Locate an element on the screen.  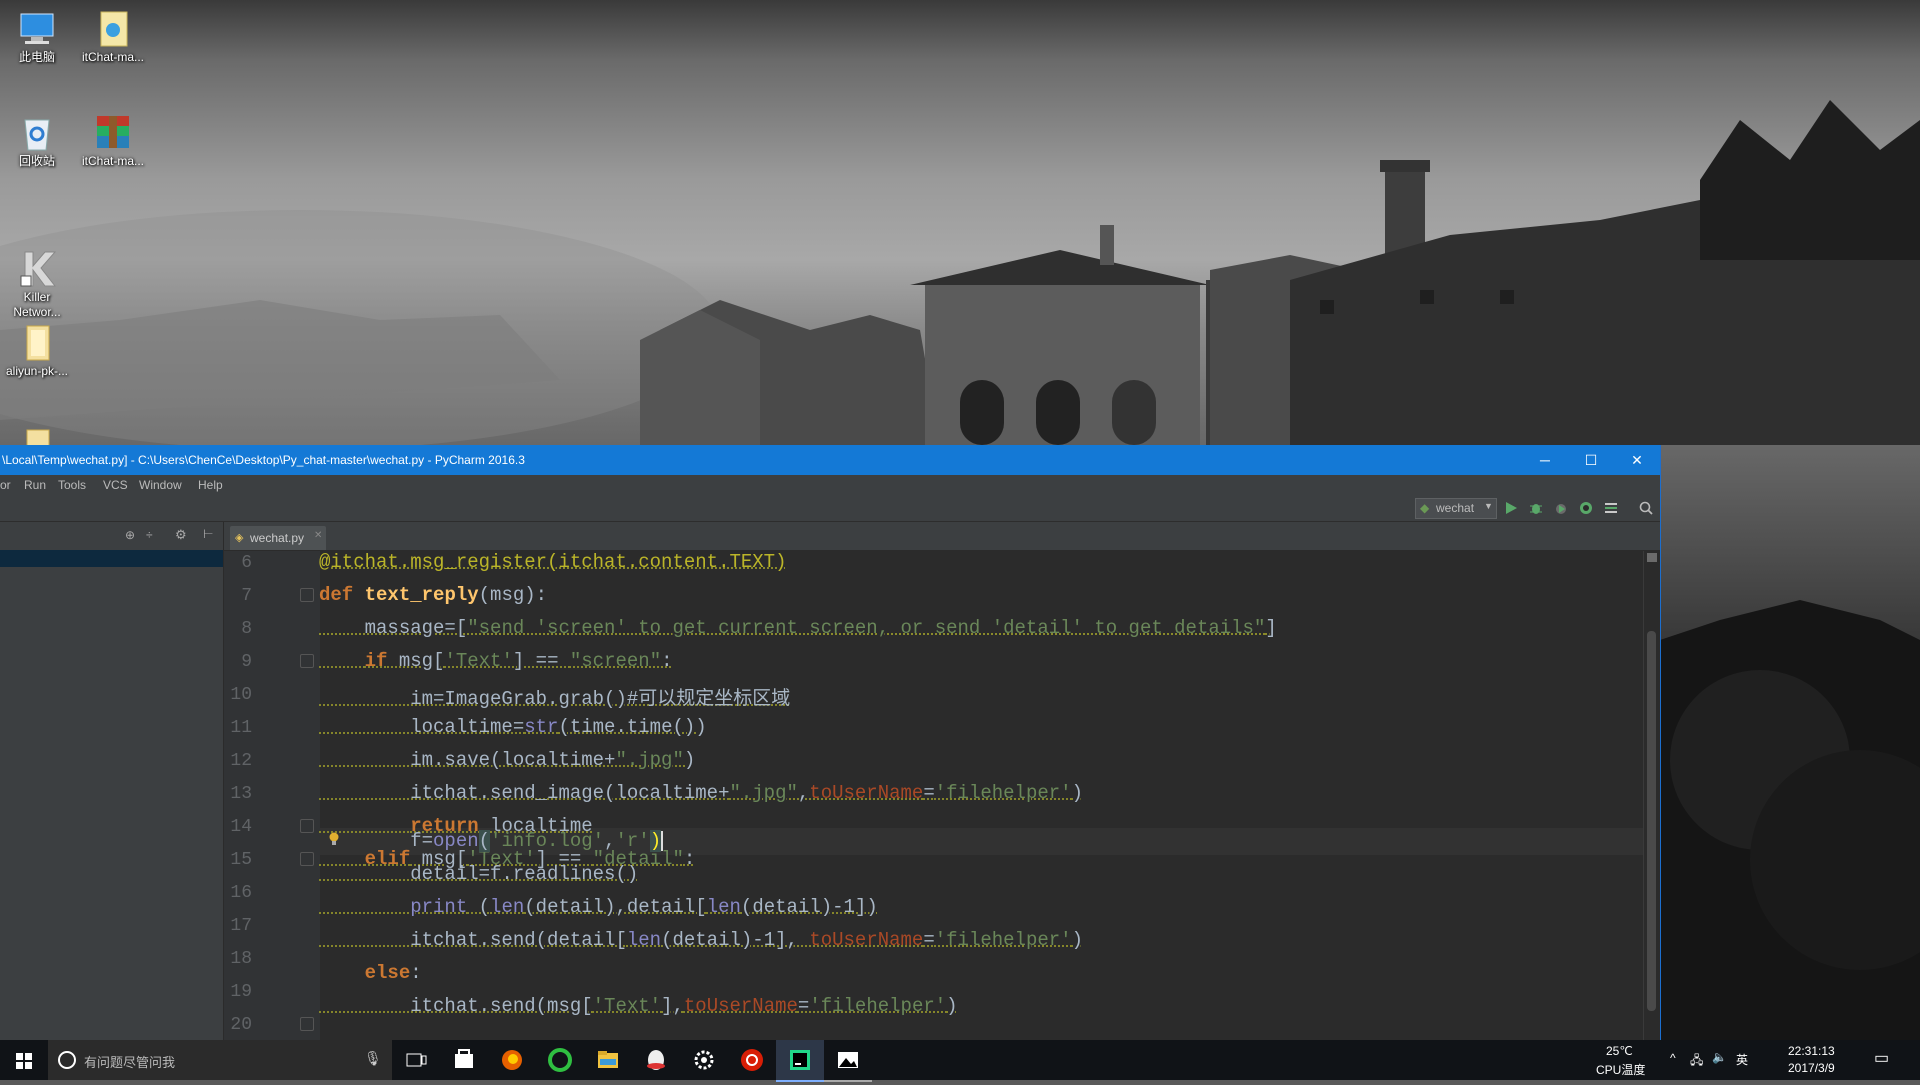
netease-music-icon is located at coordinates (752, 1060).